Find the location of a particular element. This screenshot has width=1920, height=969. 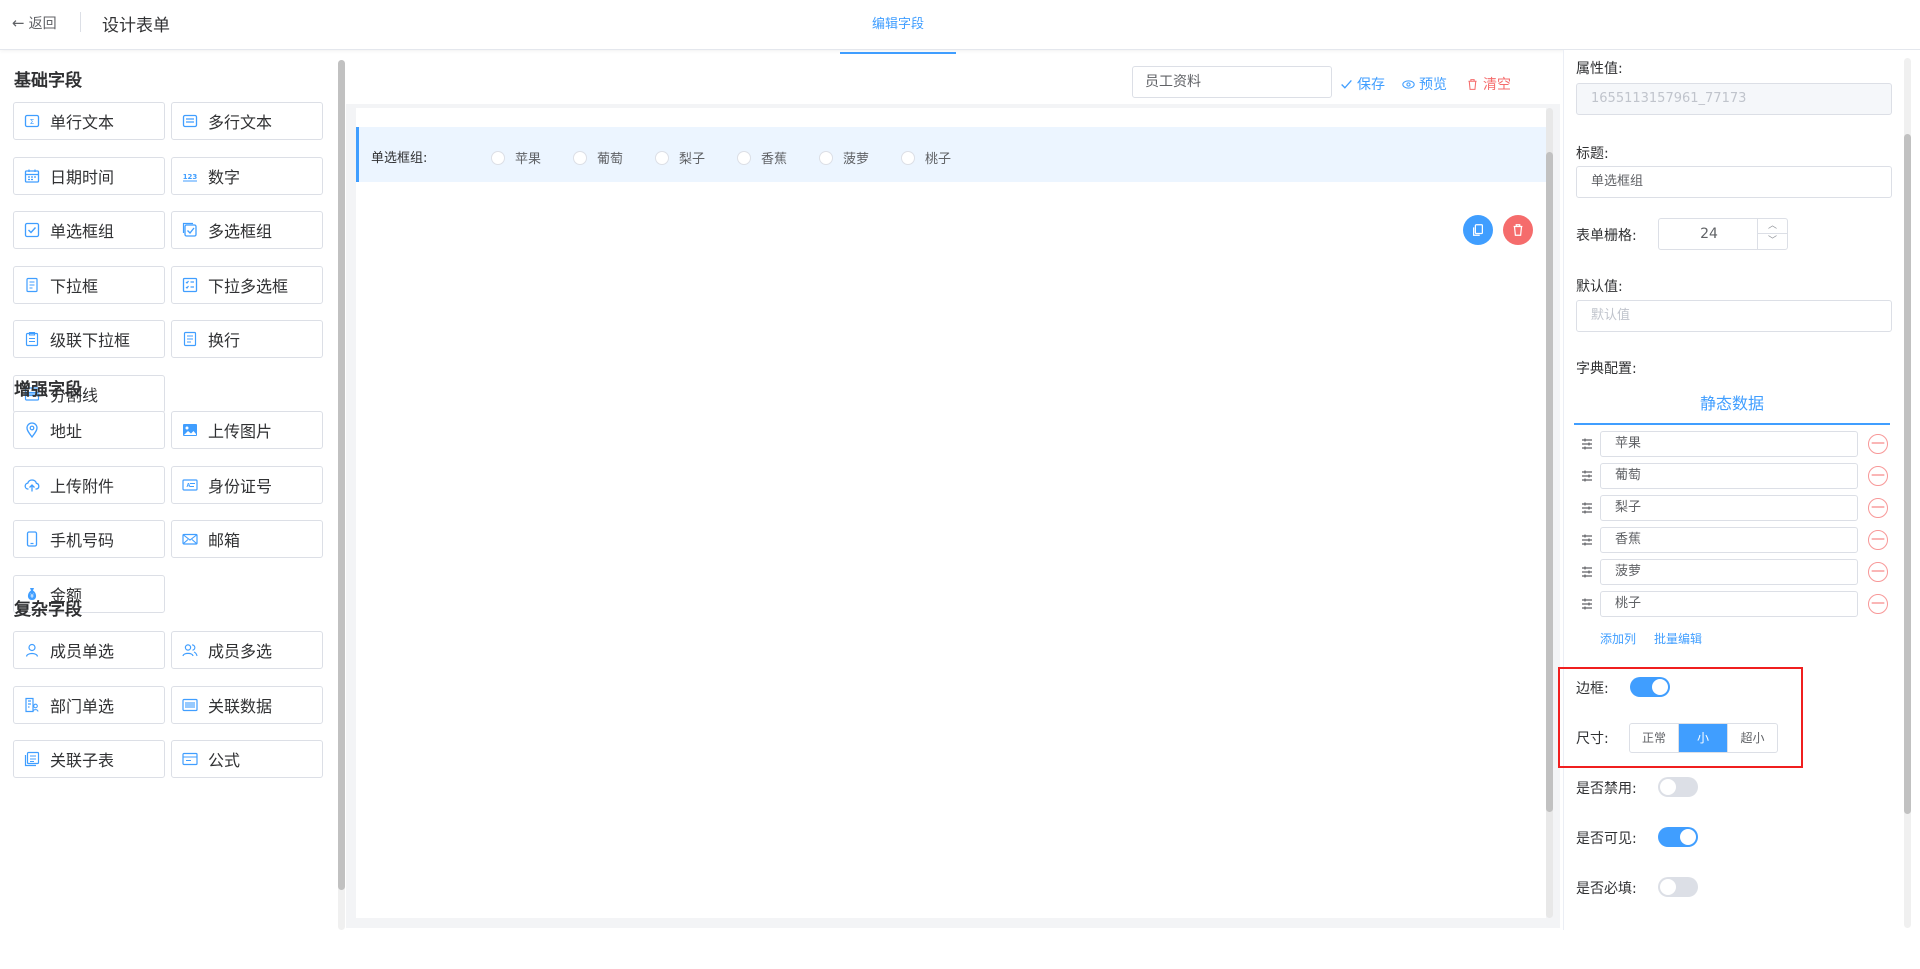

dict-option-row: 苹果 — is located at coordinates (1734, 444).